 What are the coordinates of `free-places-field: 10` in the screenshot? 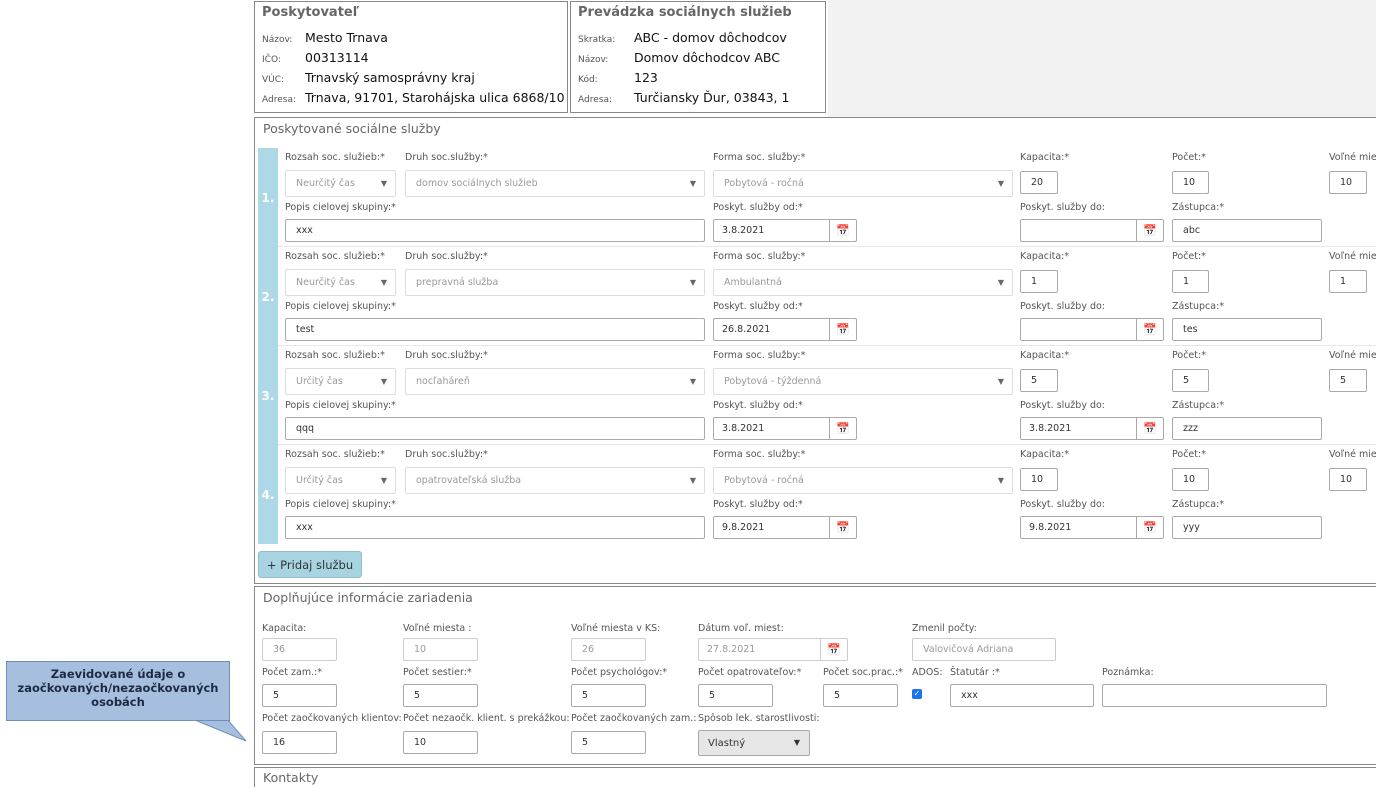 It's located at (440, 649).